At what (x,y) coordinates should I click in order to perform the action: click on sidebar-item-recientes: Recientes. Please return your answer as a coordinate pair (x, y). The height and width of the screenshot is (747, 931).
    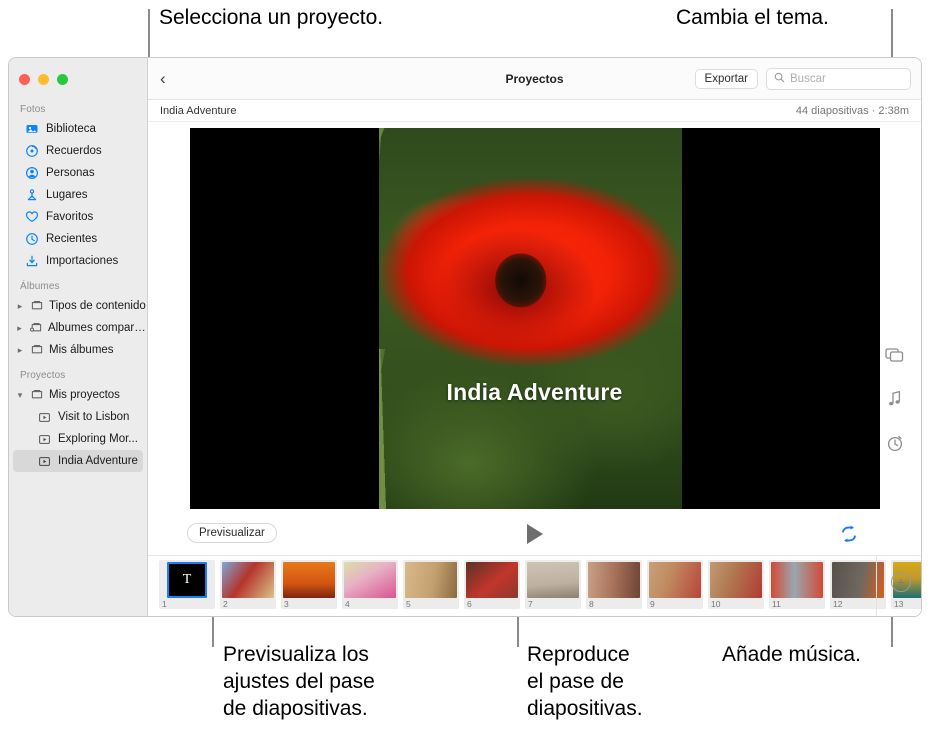
    Looking at the image, I should click on (78, 239).